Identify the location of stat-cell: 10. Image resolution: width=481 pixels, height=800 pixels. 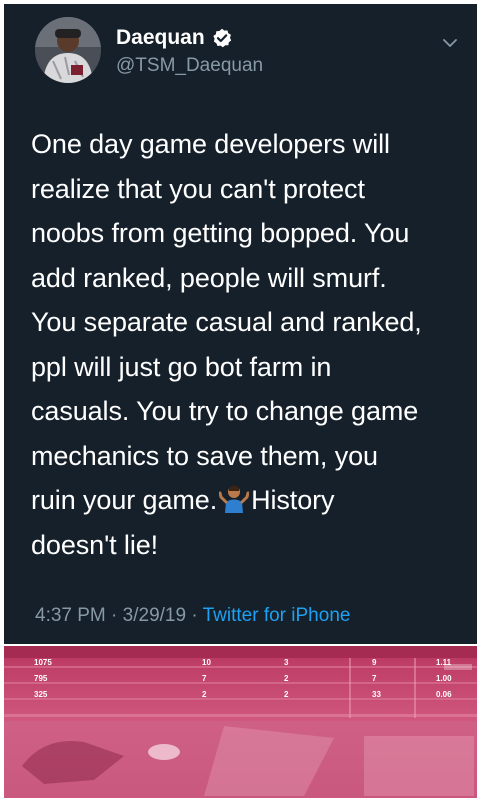
(206, 662).